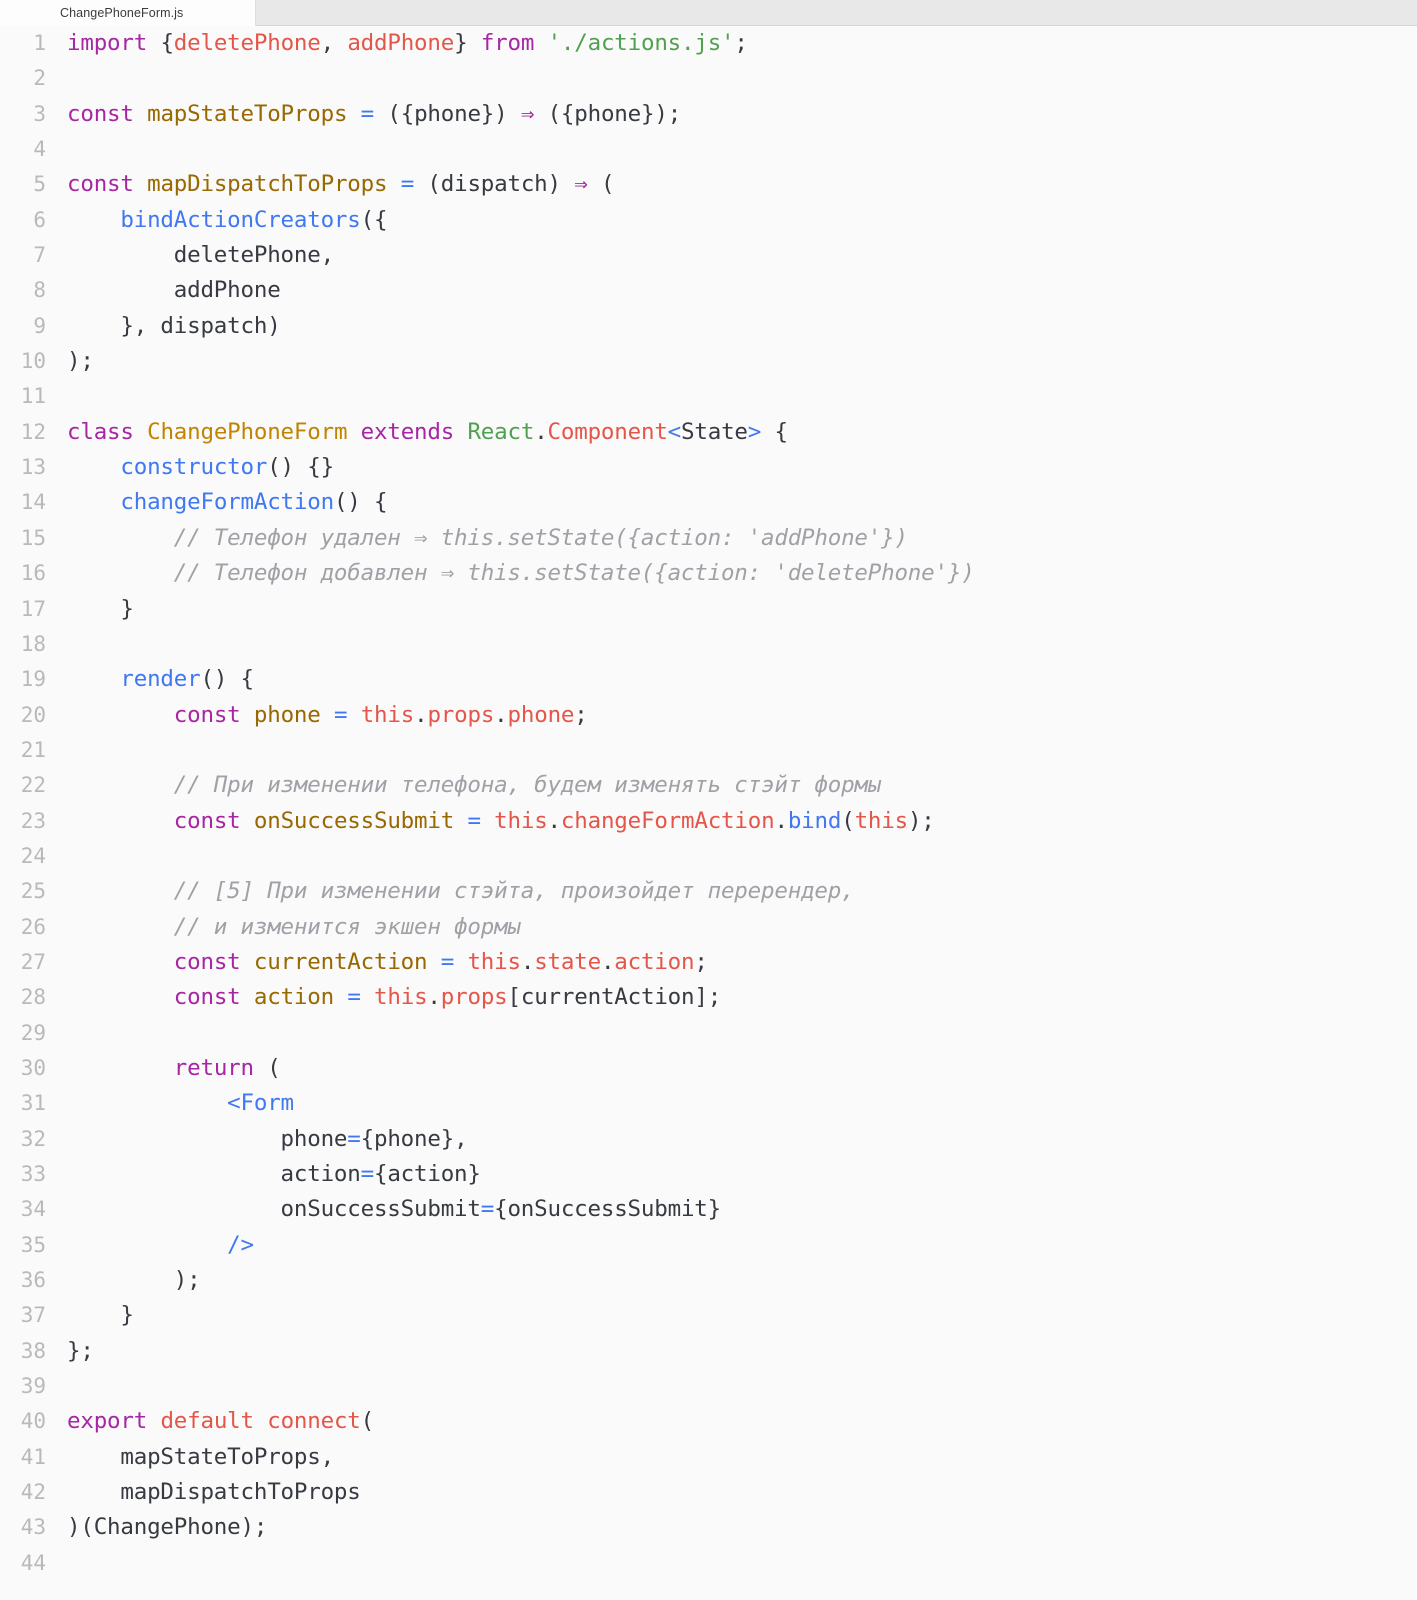 Image resolution: width=1417 pixels, height=1600 pixels. I want to click on code-line: 13 constructor() {}, so click(708, 467).